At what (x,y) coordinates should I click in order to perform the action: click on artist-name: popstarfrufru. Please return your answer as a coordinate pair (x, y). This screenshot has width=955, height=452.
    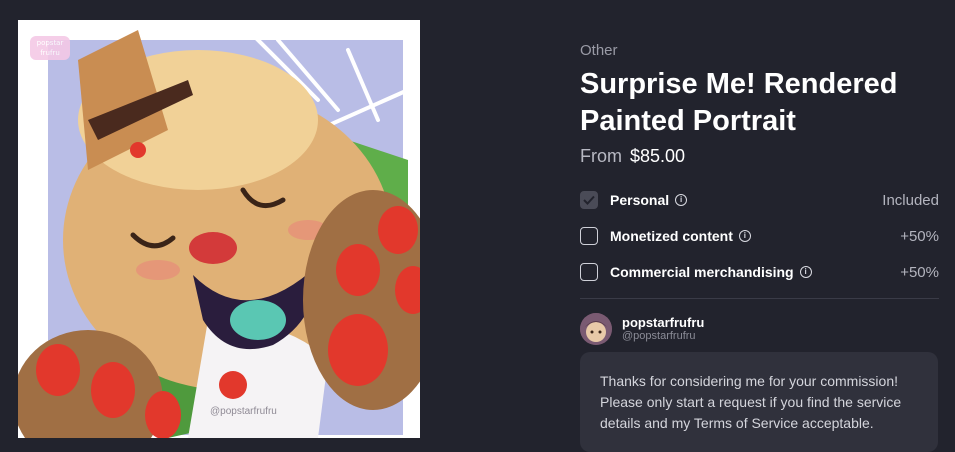
    Looking at the image, I should click on (663, 322).